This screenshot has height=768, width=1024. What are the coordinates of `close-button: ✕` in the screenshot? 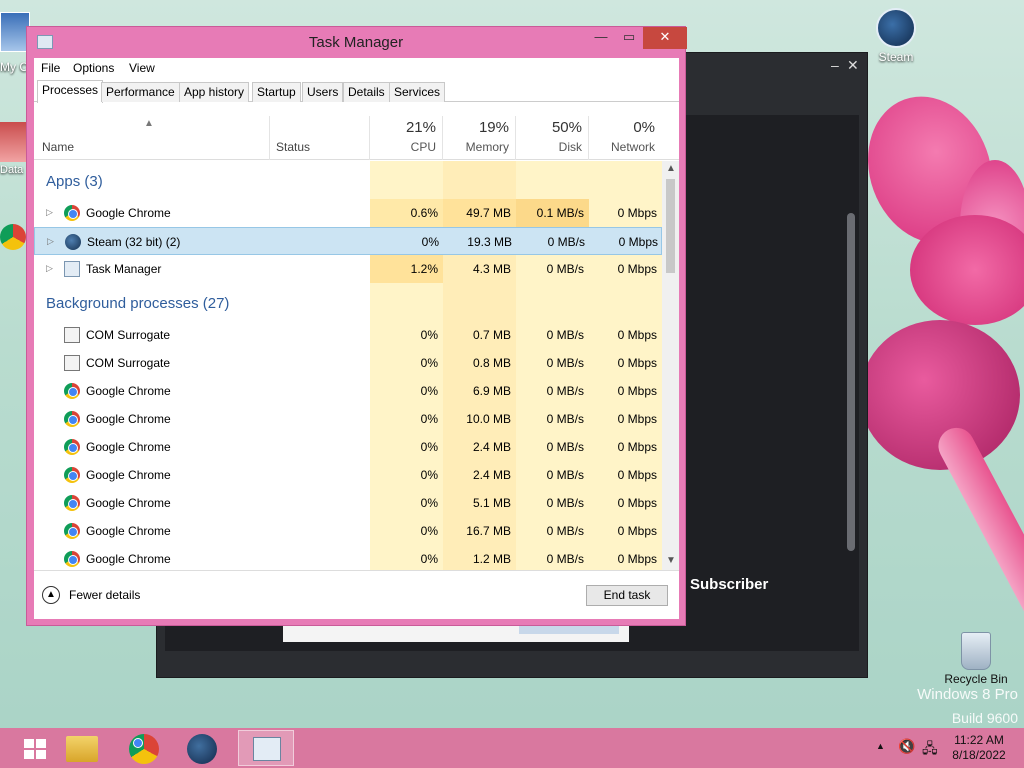 It's located at (665, 38).